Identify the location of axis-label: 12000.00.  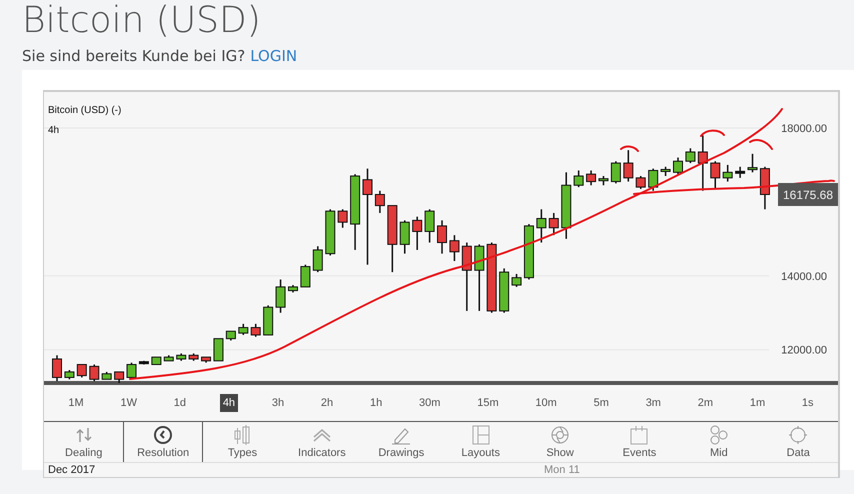
(804, 350).